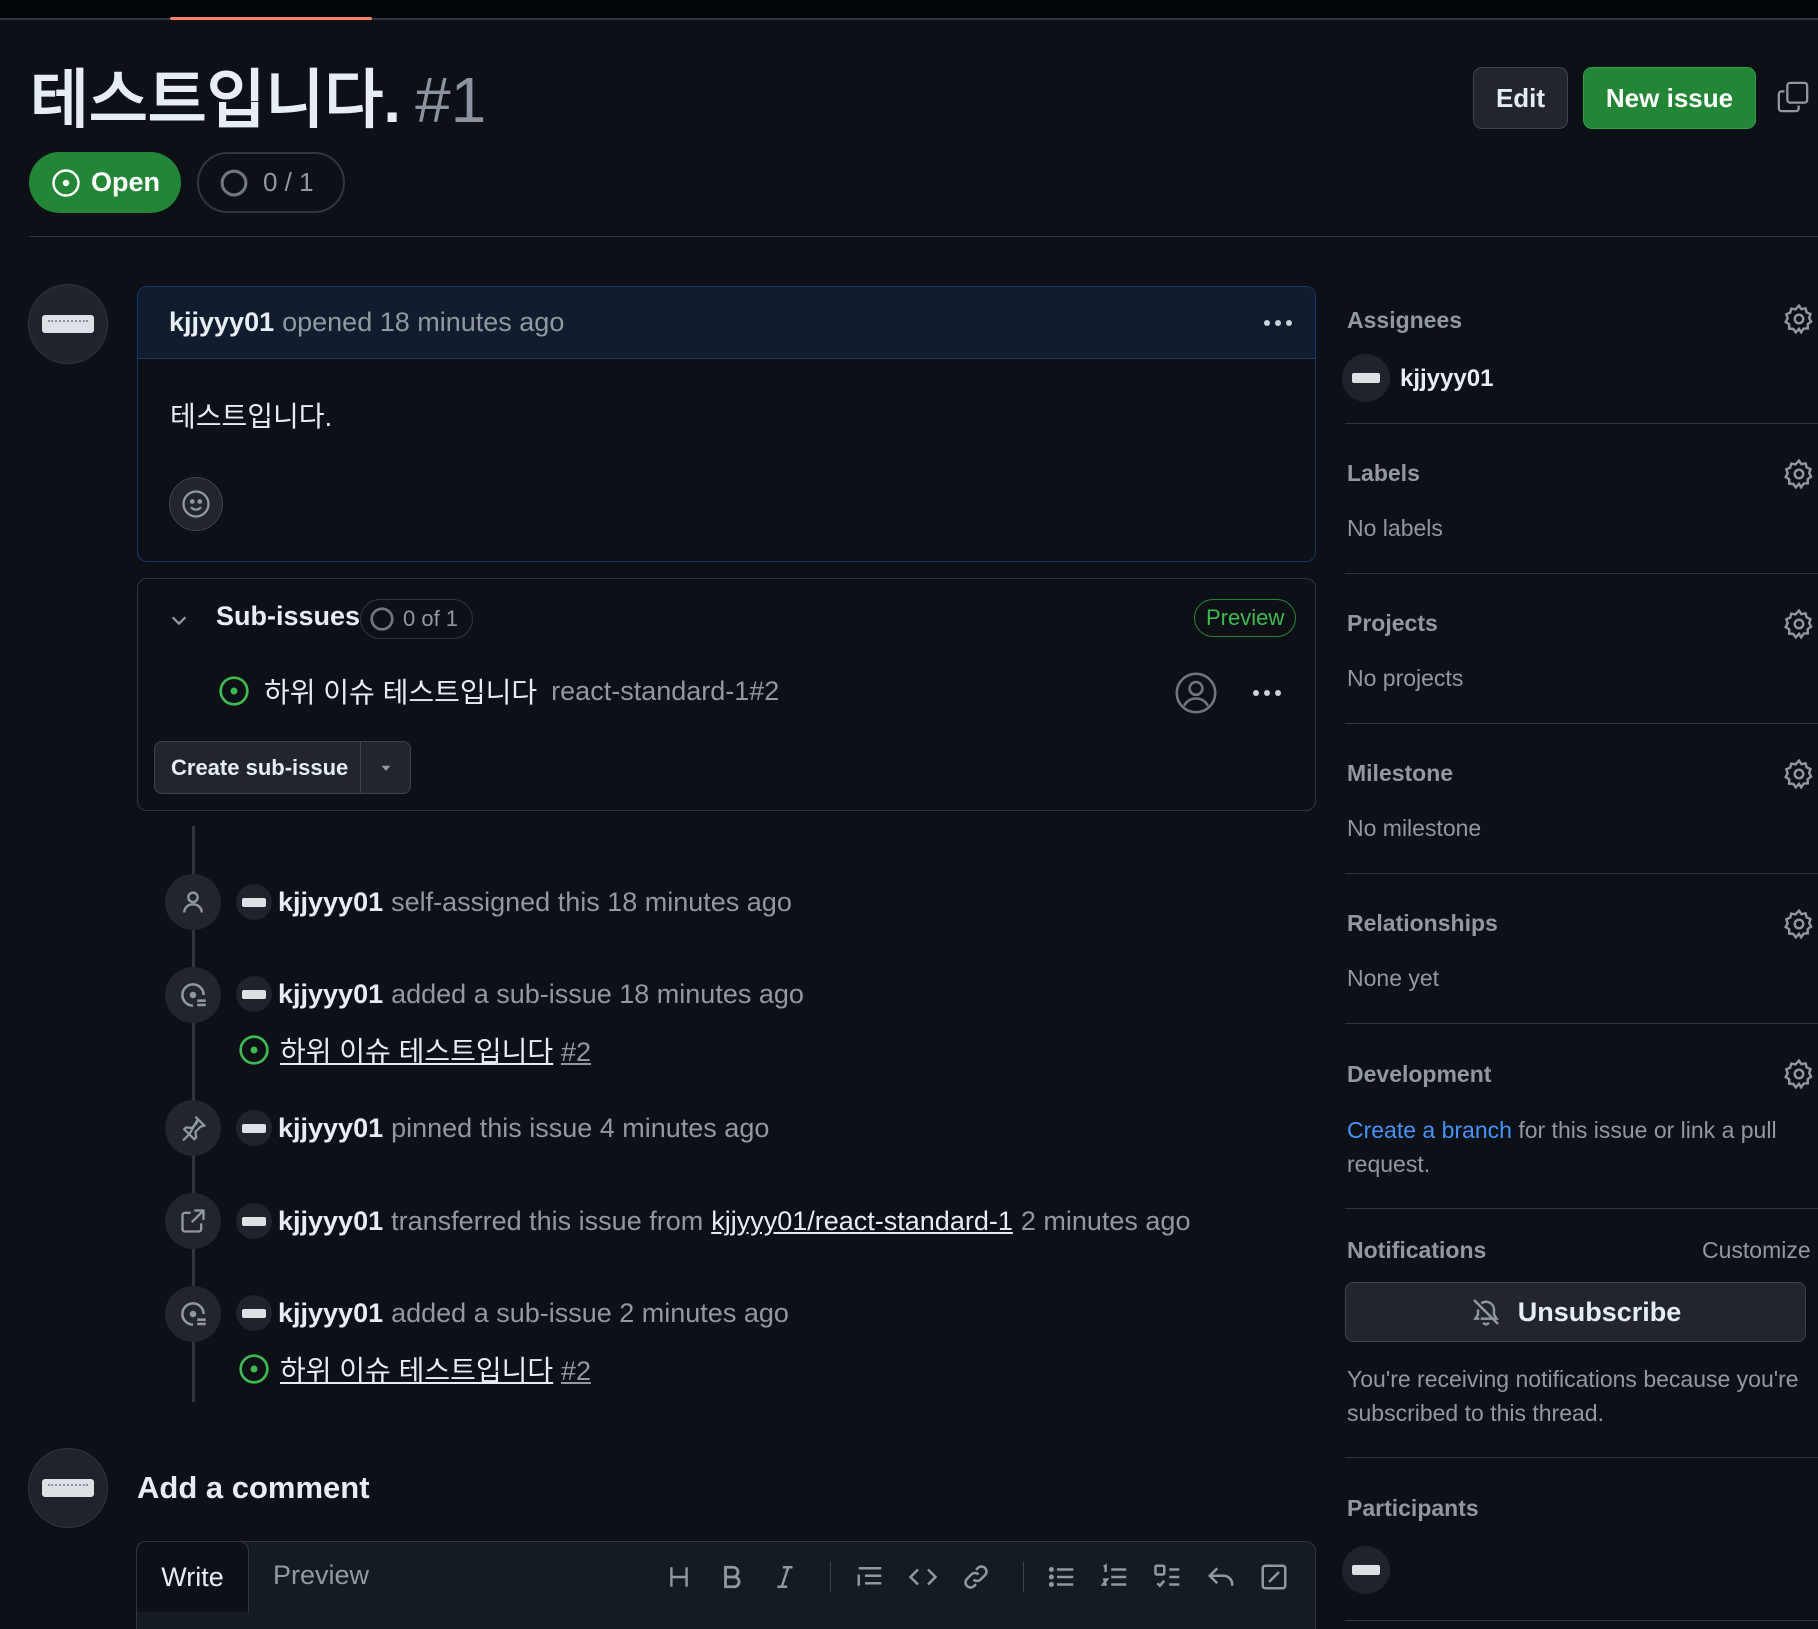 The image size is (1818, 1629). What do you see at coordinates (923, 1577) in the screenshot?
I see `code-icon` at bounding box center [923, 1577].